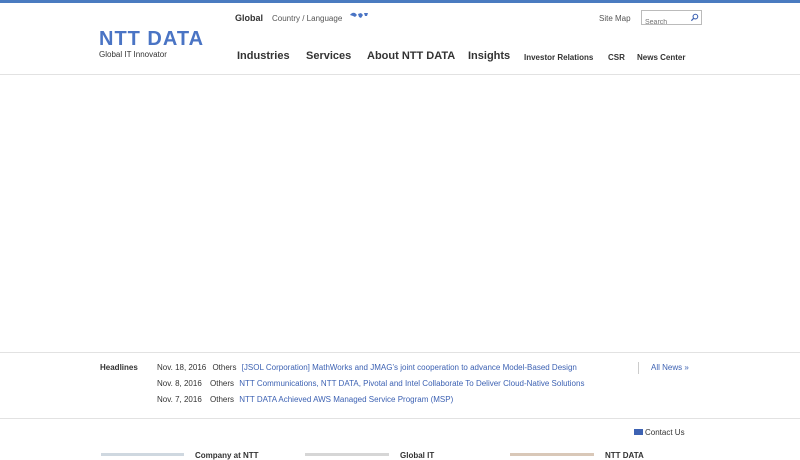 This screenshot has width=800, height=460. What do you see at coordinates (411, 56) in the screenshot?
I see `nav-about: About NTT DATA` at bounding box center [411, 56].